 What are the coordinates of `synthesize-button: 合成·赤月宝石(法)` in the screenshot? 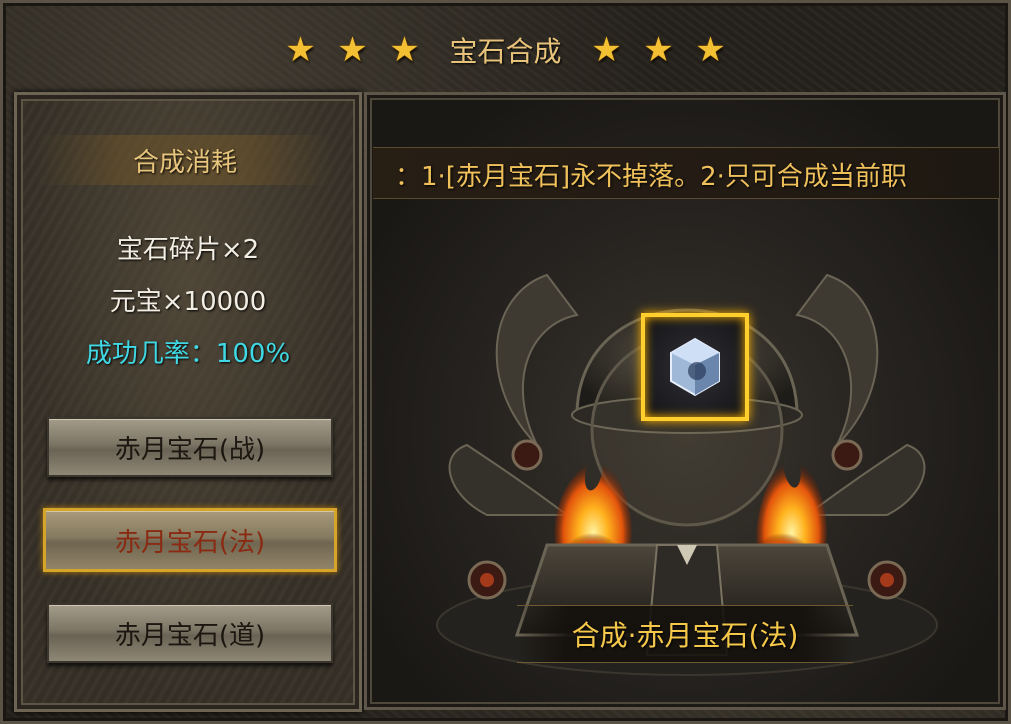 It's located at (685, 634).